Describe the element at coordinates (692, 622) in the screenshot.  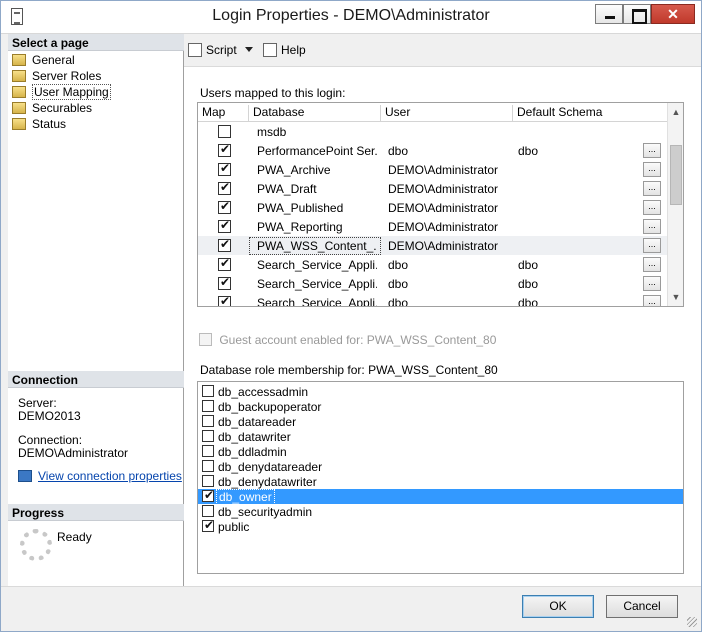
I see `resize-grip-icon` at that location.